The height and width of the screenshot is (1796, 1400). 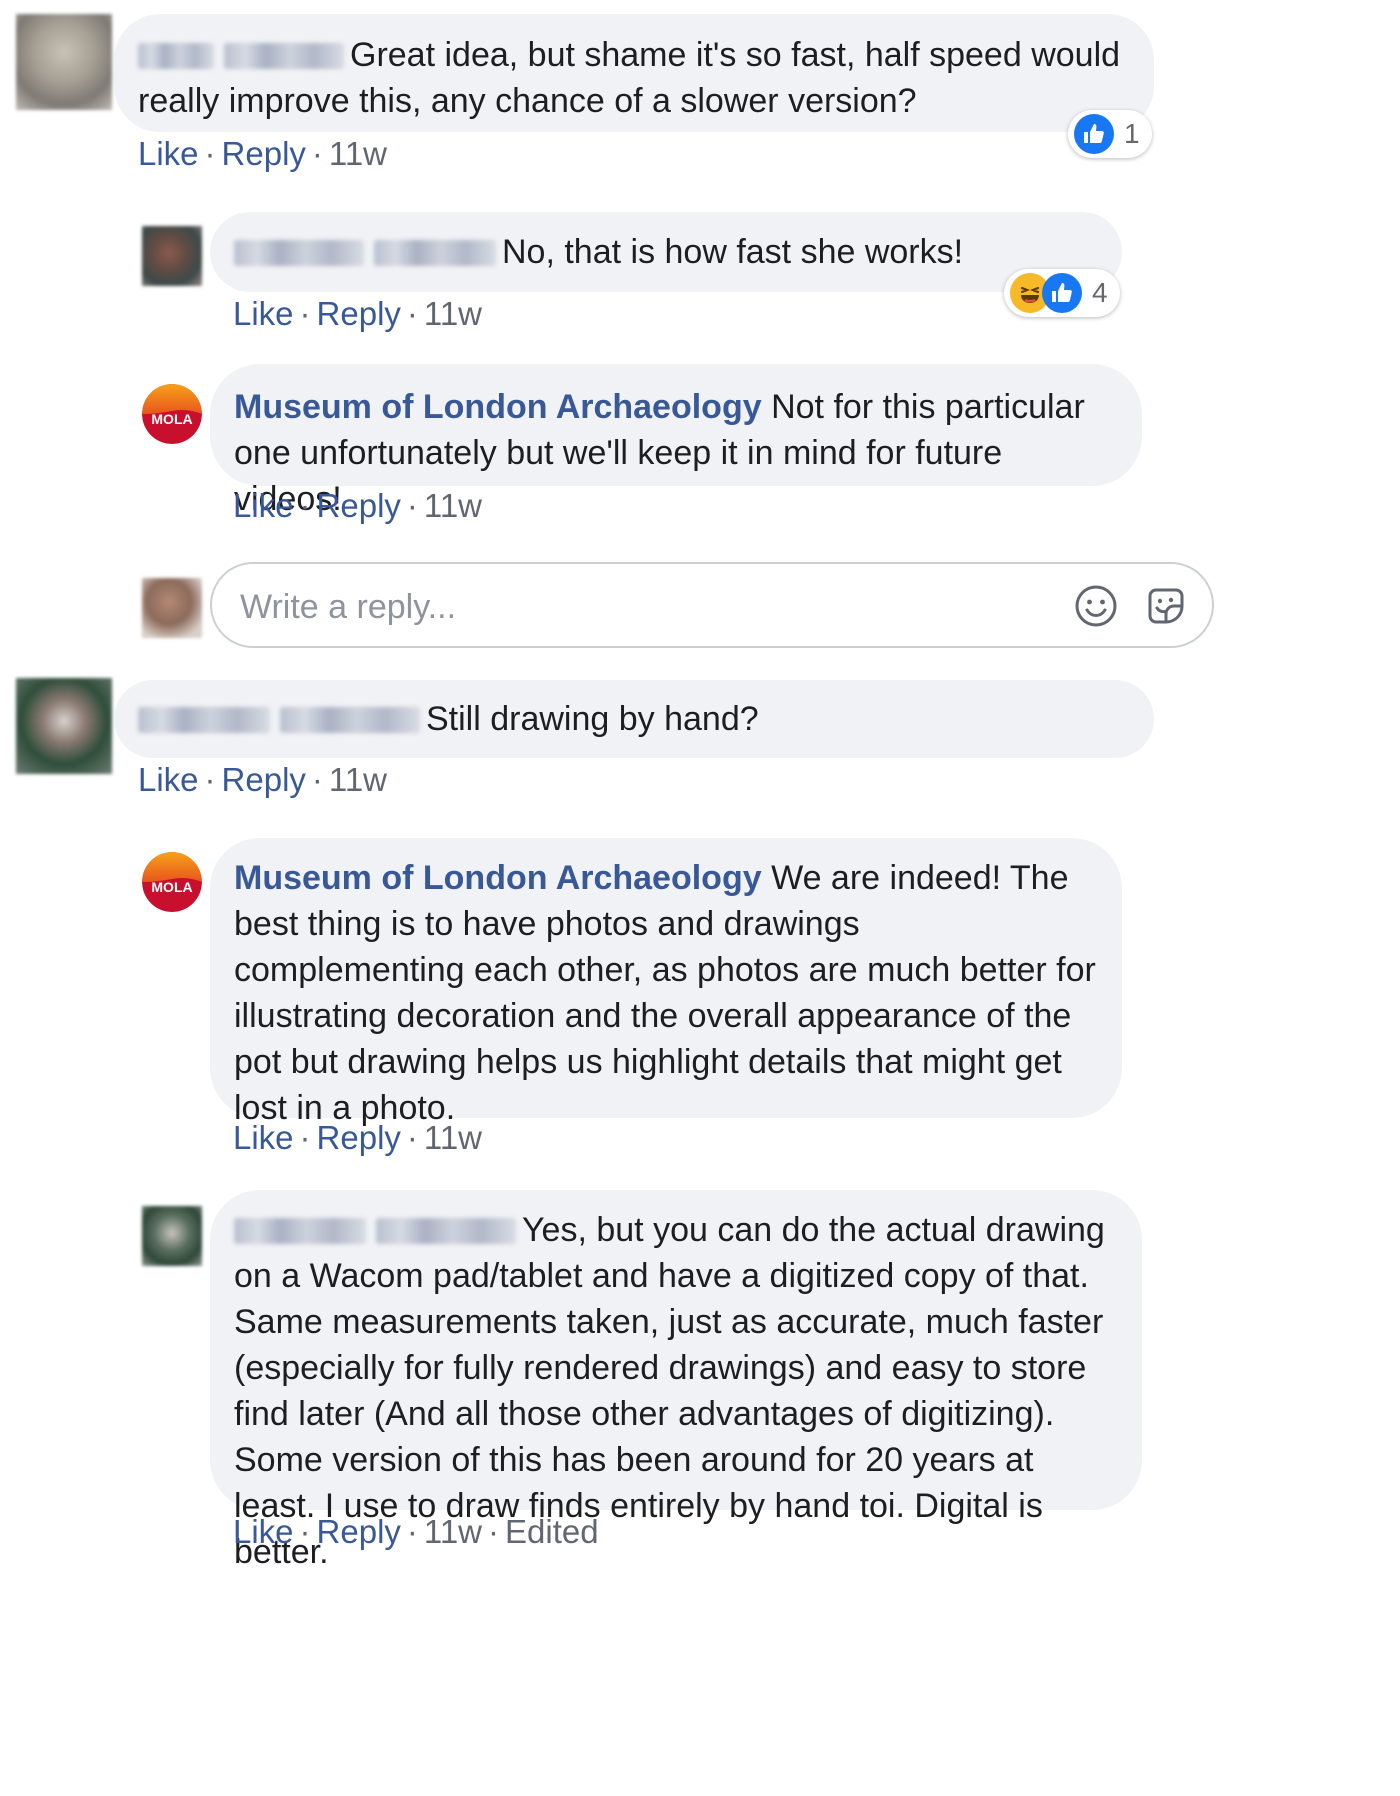 I want to click on reply-link: Reply, so click(x=359, y=1531).